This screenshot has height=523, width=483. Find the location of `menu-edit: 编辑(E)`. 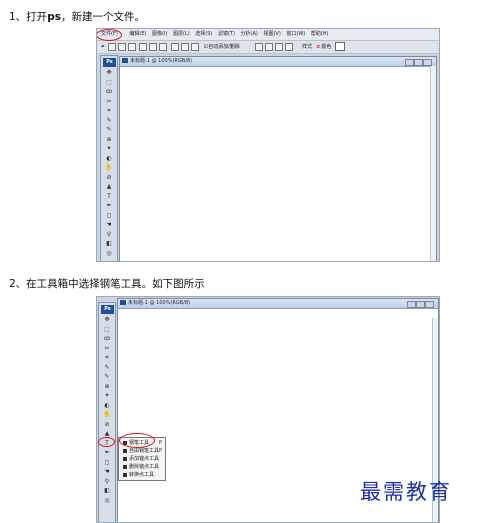

menu-edit: 编辑(E) is located at coordinates (137, 34).